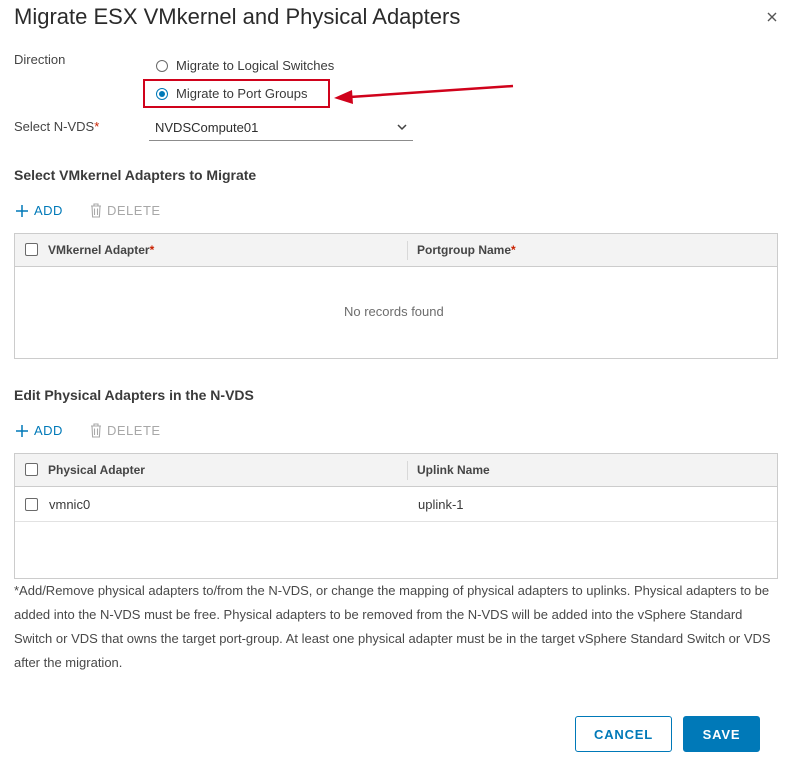 The height and width of the screenshot is (760, 791). I want to click on save-button: SAVE, so click(721, 734).